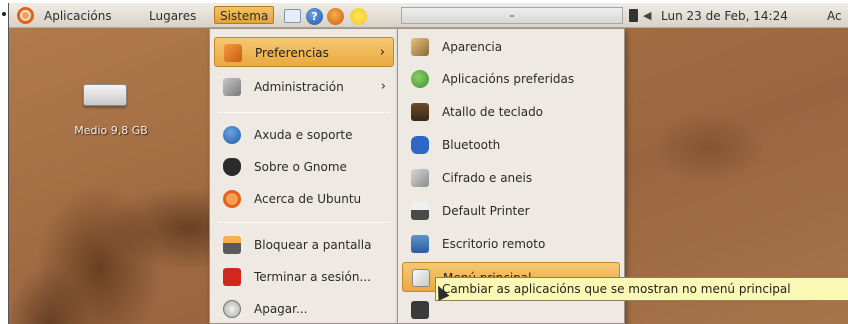 The height and width of the screenshot is (324, 848). I want to click on menu-item-label: Administración, so click(299, 87).